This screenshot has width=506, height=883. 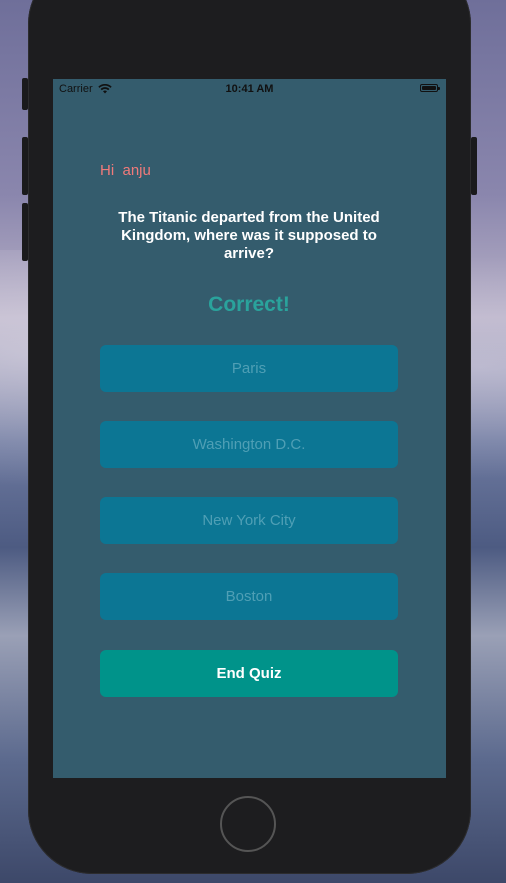 What do you see at coordinates (249, 673) in the screenshot?
I see `end-quiz-button: End Quiz` at bounding box center [249, 673].